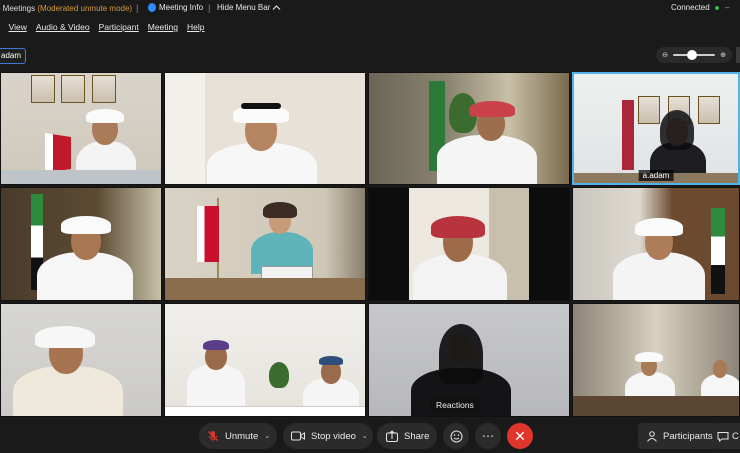  Describe the element at coordinates (455, 405) in the screenshot. I see `reactions-tooltip: Reactions` at that location.